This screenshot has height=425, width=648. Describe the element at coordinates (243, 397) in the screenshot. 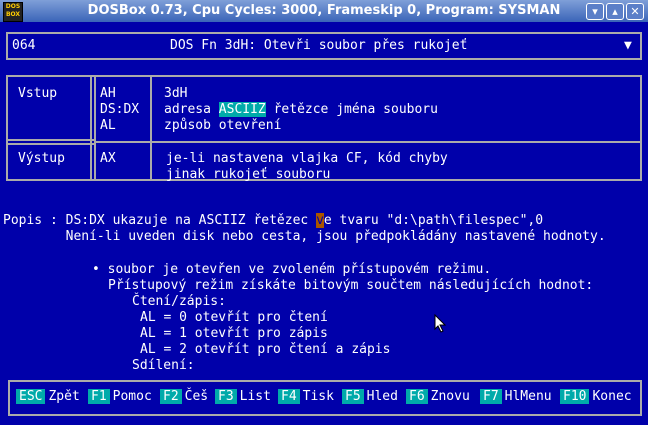

I see `key-f3: F3 List` at that location.